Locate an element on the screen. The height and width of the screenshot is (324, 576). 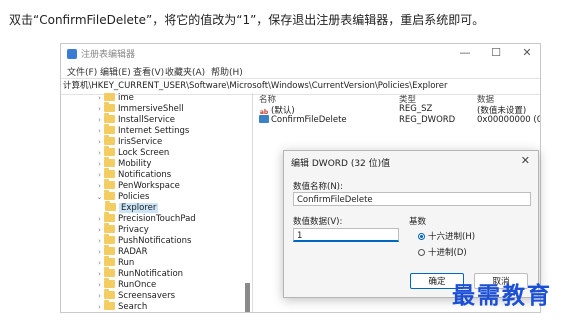
tree-item: › Internet Settings is located at coordinates (142, 130).